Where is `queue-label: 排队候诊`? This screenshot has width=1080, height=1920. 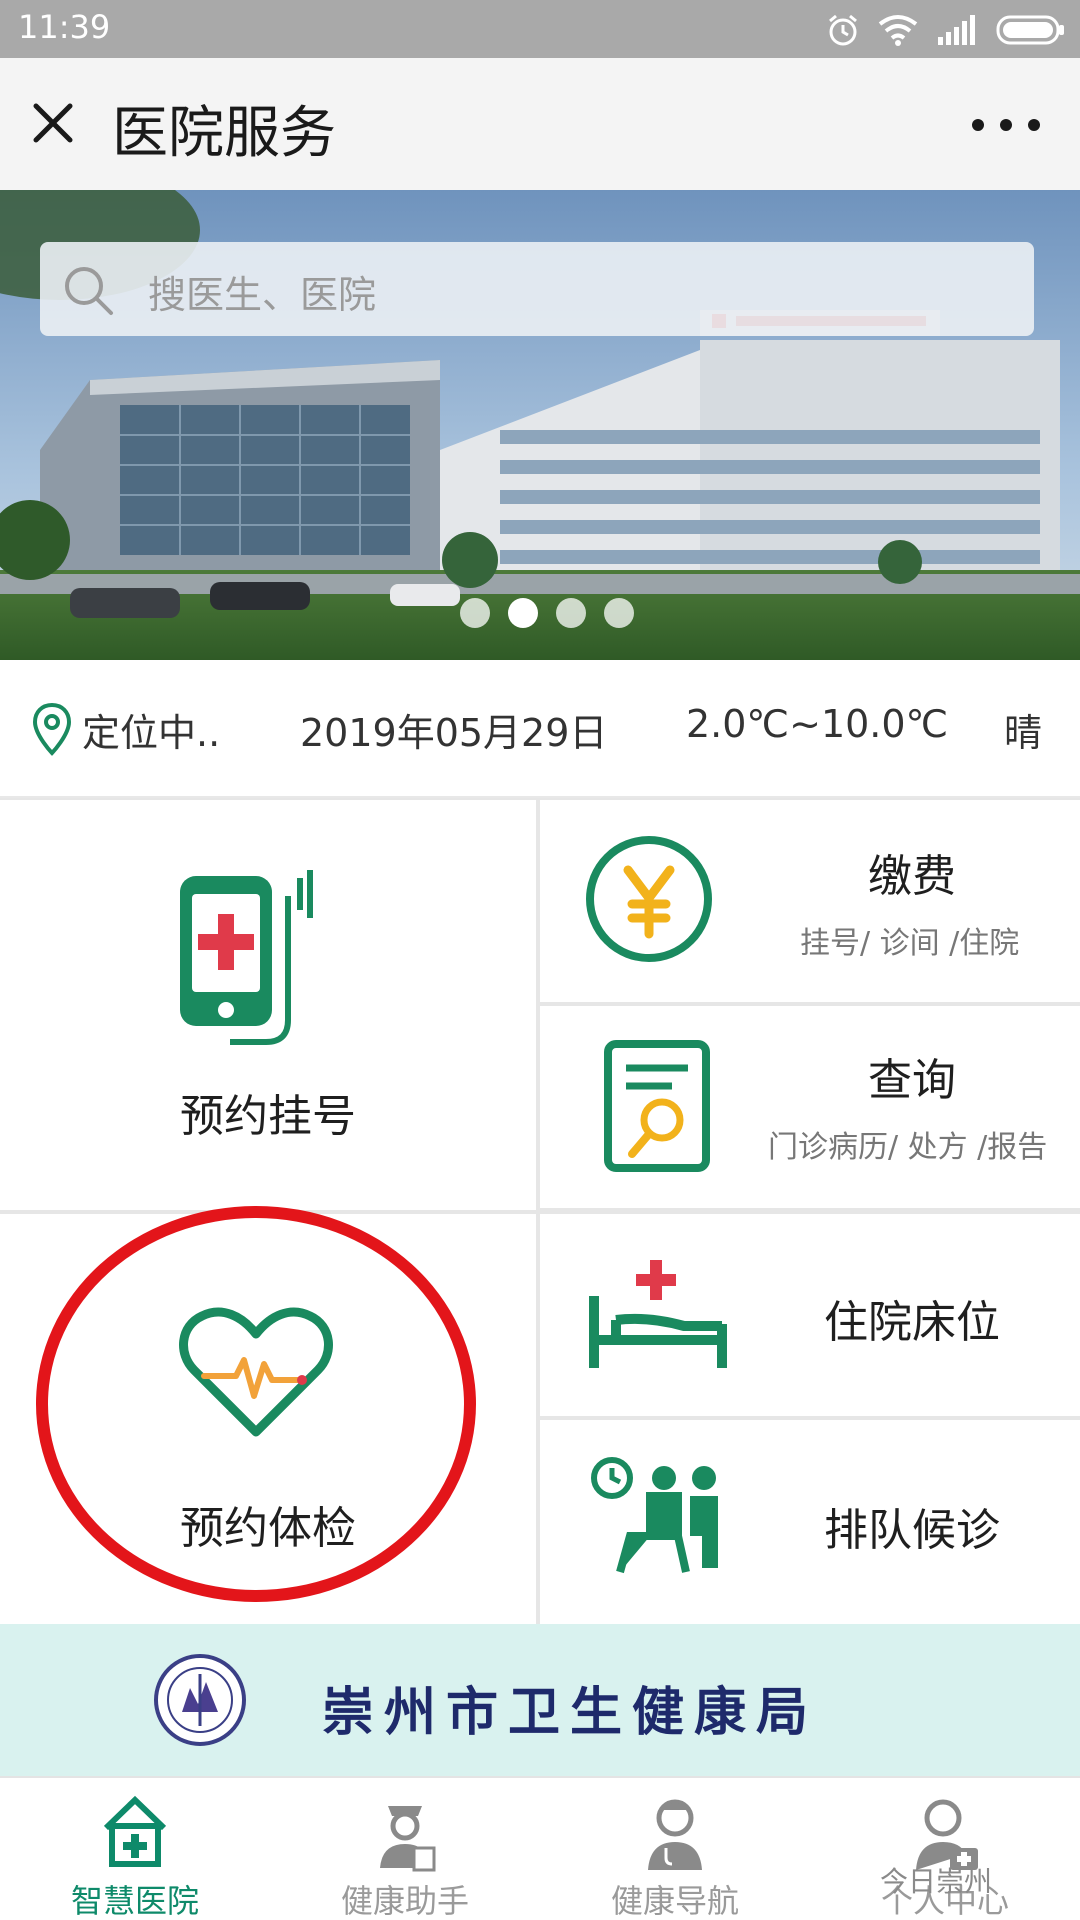 queue-label: 排队候诊 is located at coordinates (912, 1530).